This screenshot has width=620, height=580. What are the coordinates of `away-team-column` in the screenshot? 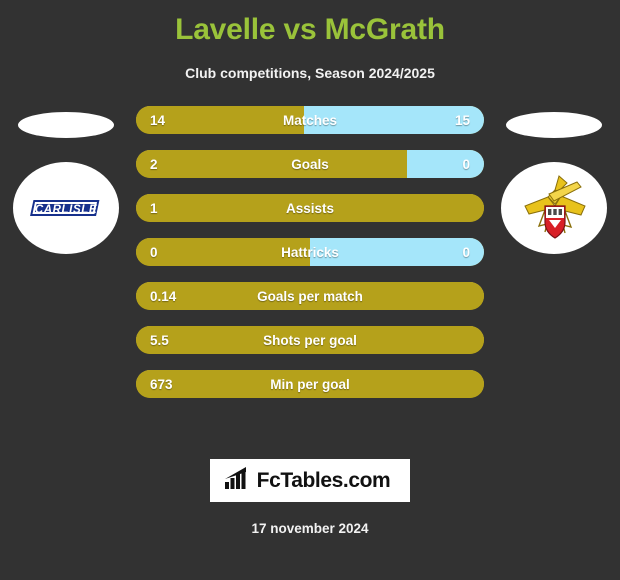 It's located at (554, 261).